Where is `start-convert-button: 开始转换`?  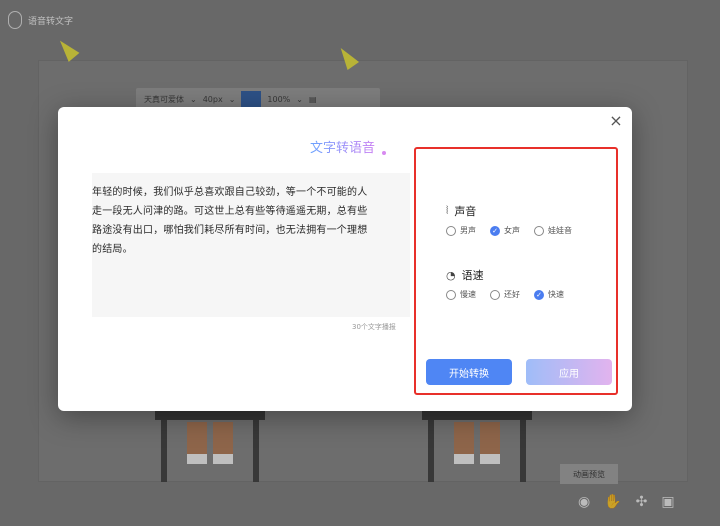
start-convert-button: 开始转换 is located at coordinates (469, 372).